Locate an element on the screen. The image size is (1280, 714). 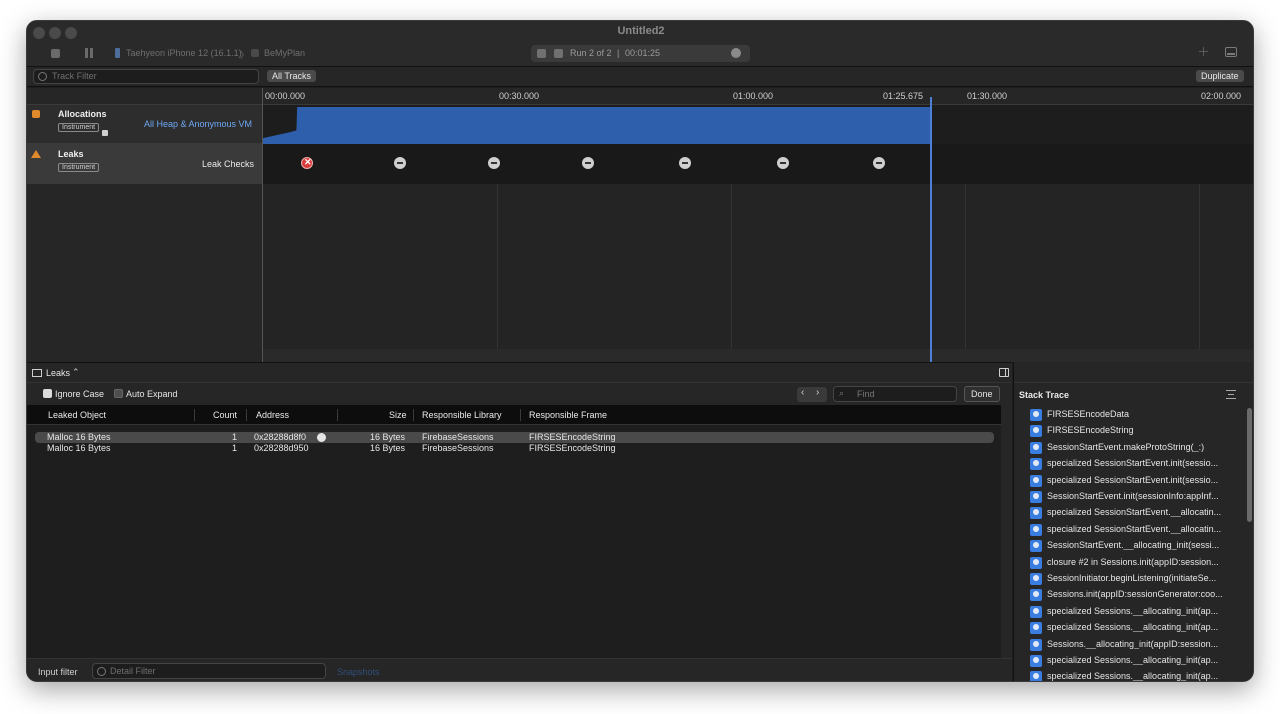
chevron-updown-icon: ⌃ is located at coordinates (76, 372).